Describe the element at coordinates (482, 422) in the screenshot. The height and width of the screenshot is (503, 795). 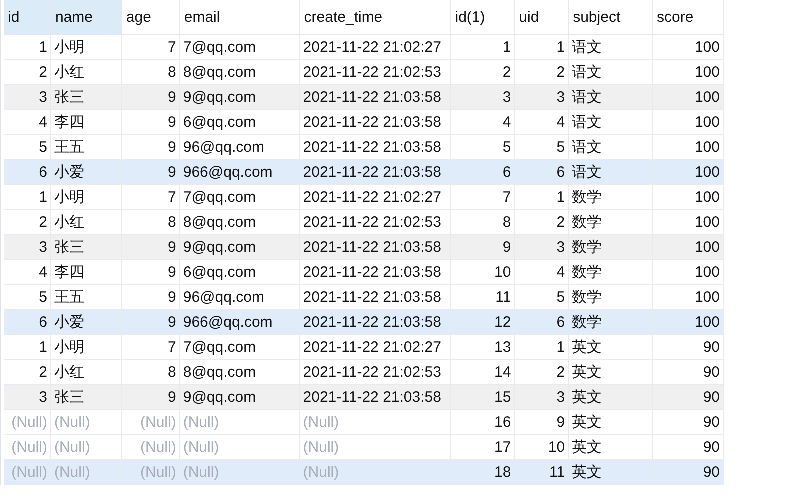
I see `table-cell: 16` at that location.